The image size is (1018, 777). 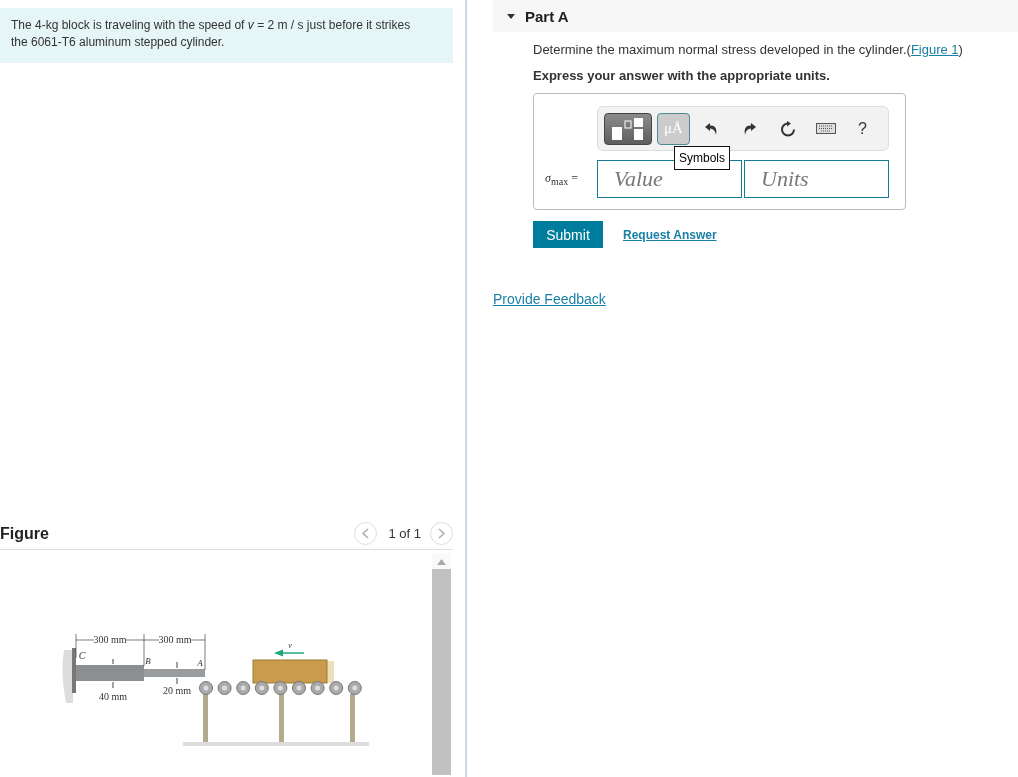 What do you see at coordinates (366, 533) in the screenshot?
I see `chevron-left-icon` at bounding box center [366, 533].